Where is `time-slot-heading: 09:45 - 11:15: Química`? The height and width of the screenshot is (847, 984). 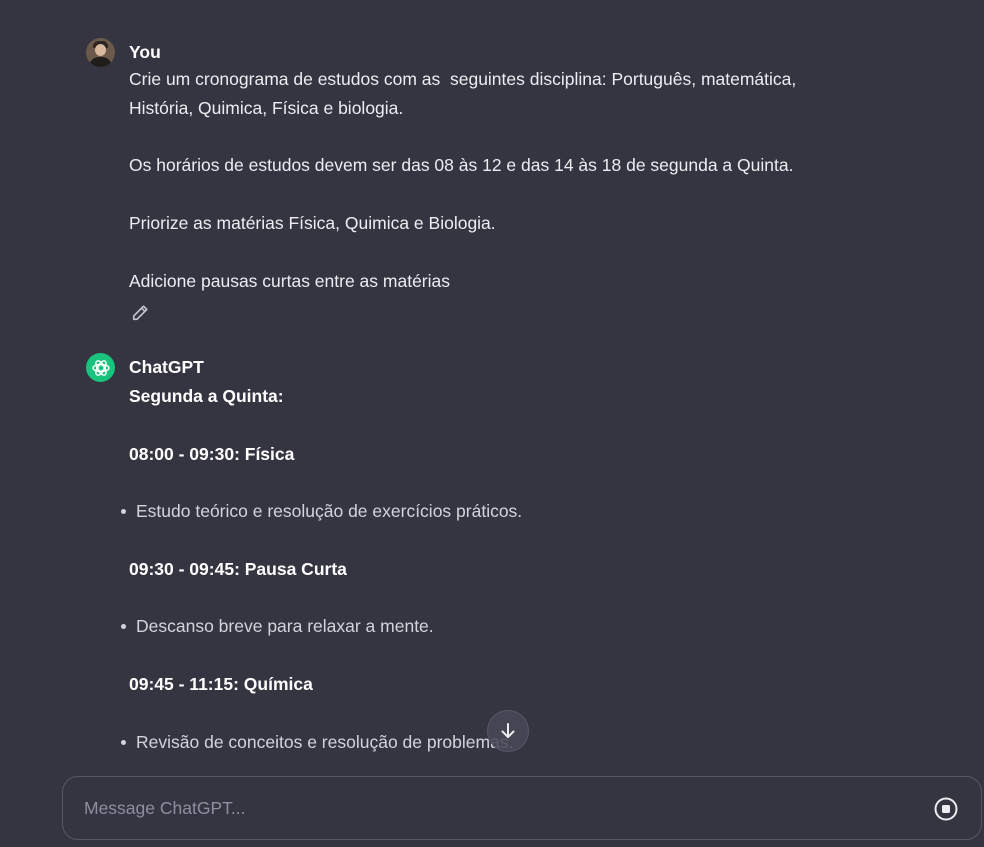
time-slot-heading: 09:45 - 11:15: Química is located at coordinates (221, 683).